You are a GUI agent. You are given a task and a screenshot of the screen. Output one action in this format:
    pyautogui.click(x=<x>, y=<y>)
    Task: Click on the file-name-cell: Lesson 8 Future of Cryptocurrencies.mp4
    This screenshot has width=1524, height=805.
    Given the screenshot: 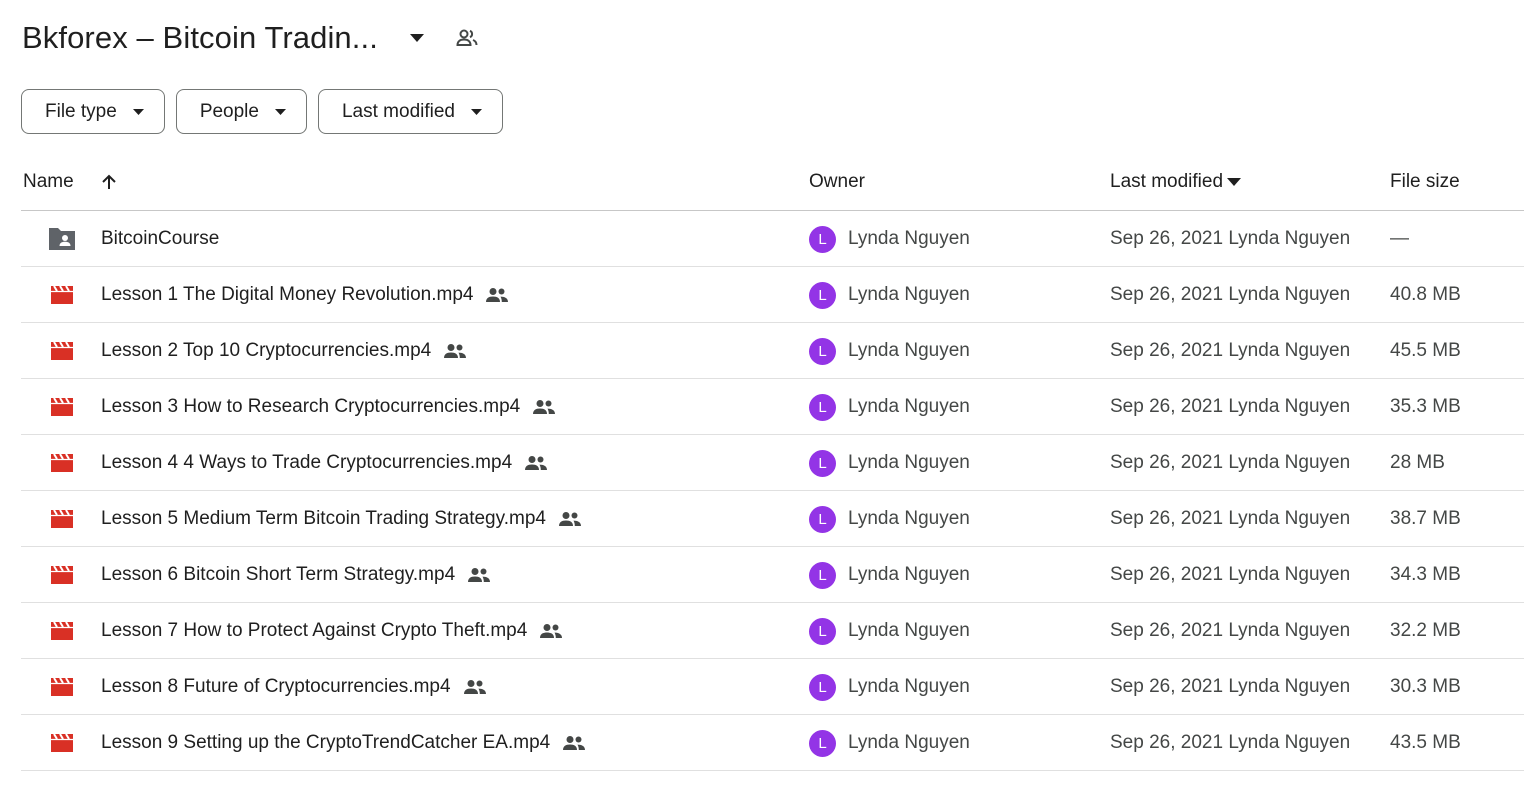 What is the action you would take?
    pyautogui.click(x=294, y=687)
    